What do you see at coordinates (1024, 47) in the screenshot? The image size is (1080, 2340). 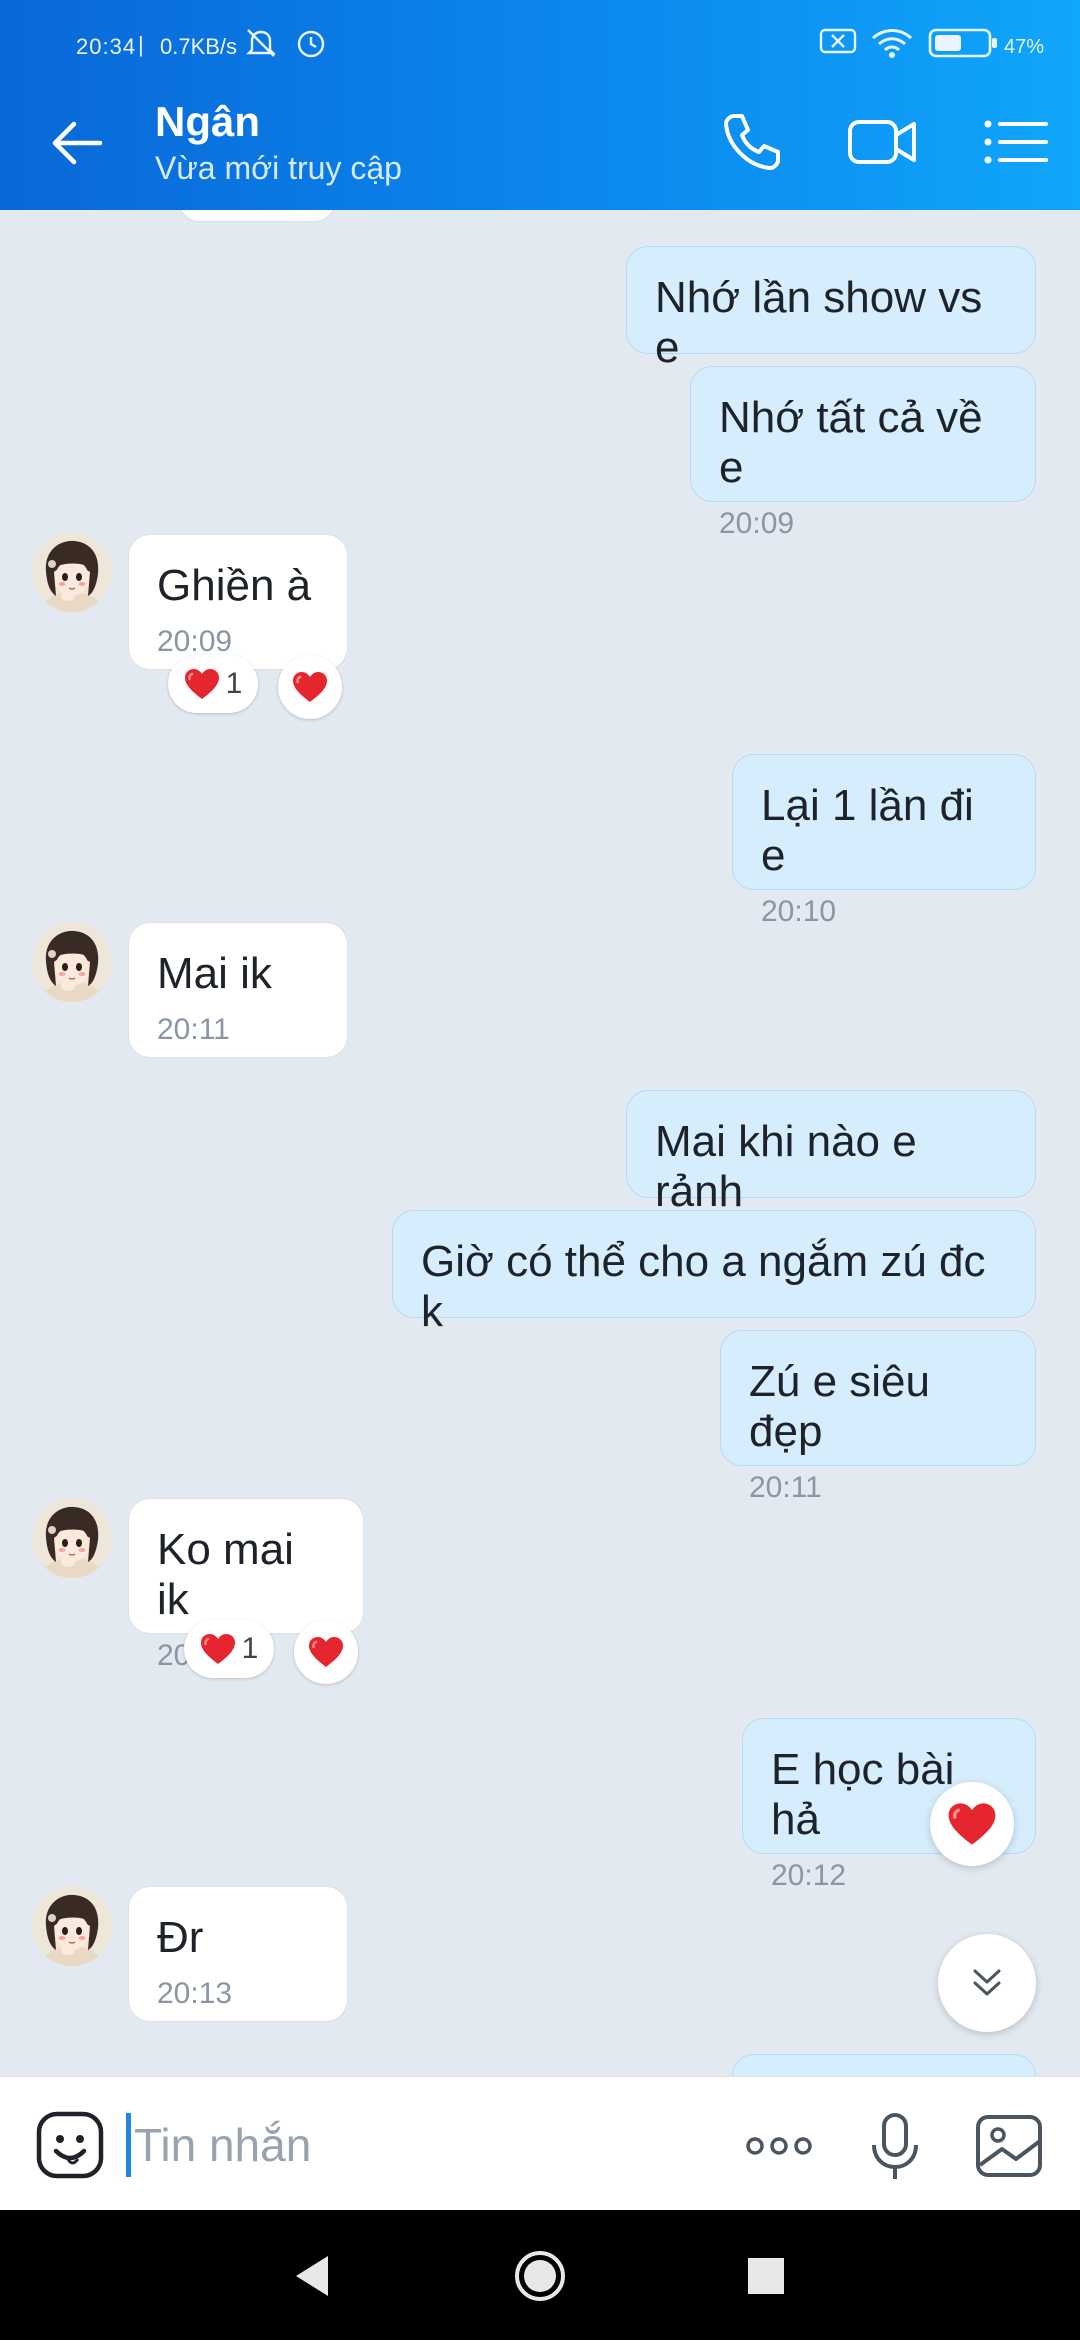 I see `battery-percent: 47%` at bounding box center [1024, 47].